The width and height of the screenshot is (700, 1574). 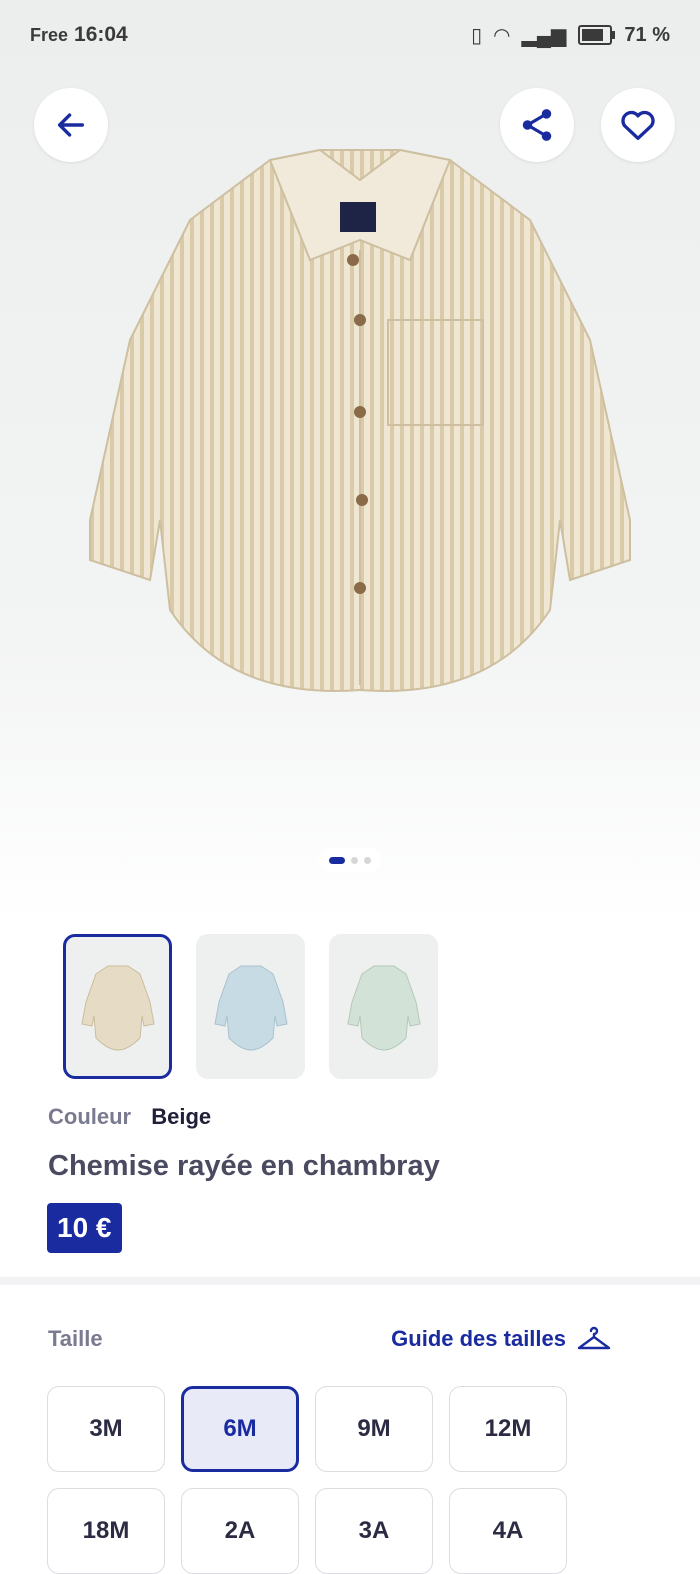 I want to click on color-row: Couleur Beige, so click(x=129, y=1117).